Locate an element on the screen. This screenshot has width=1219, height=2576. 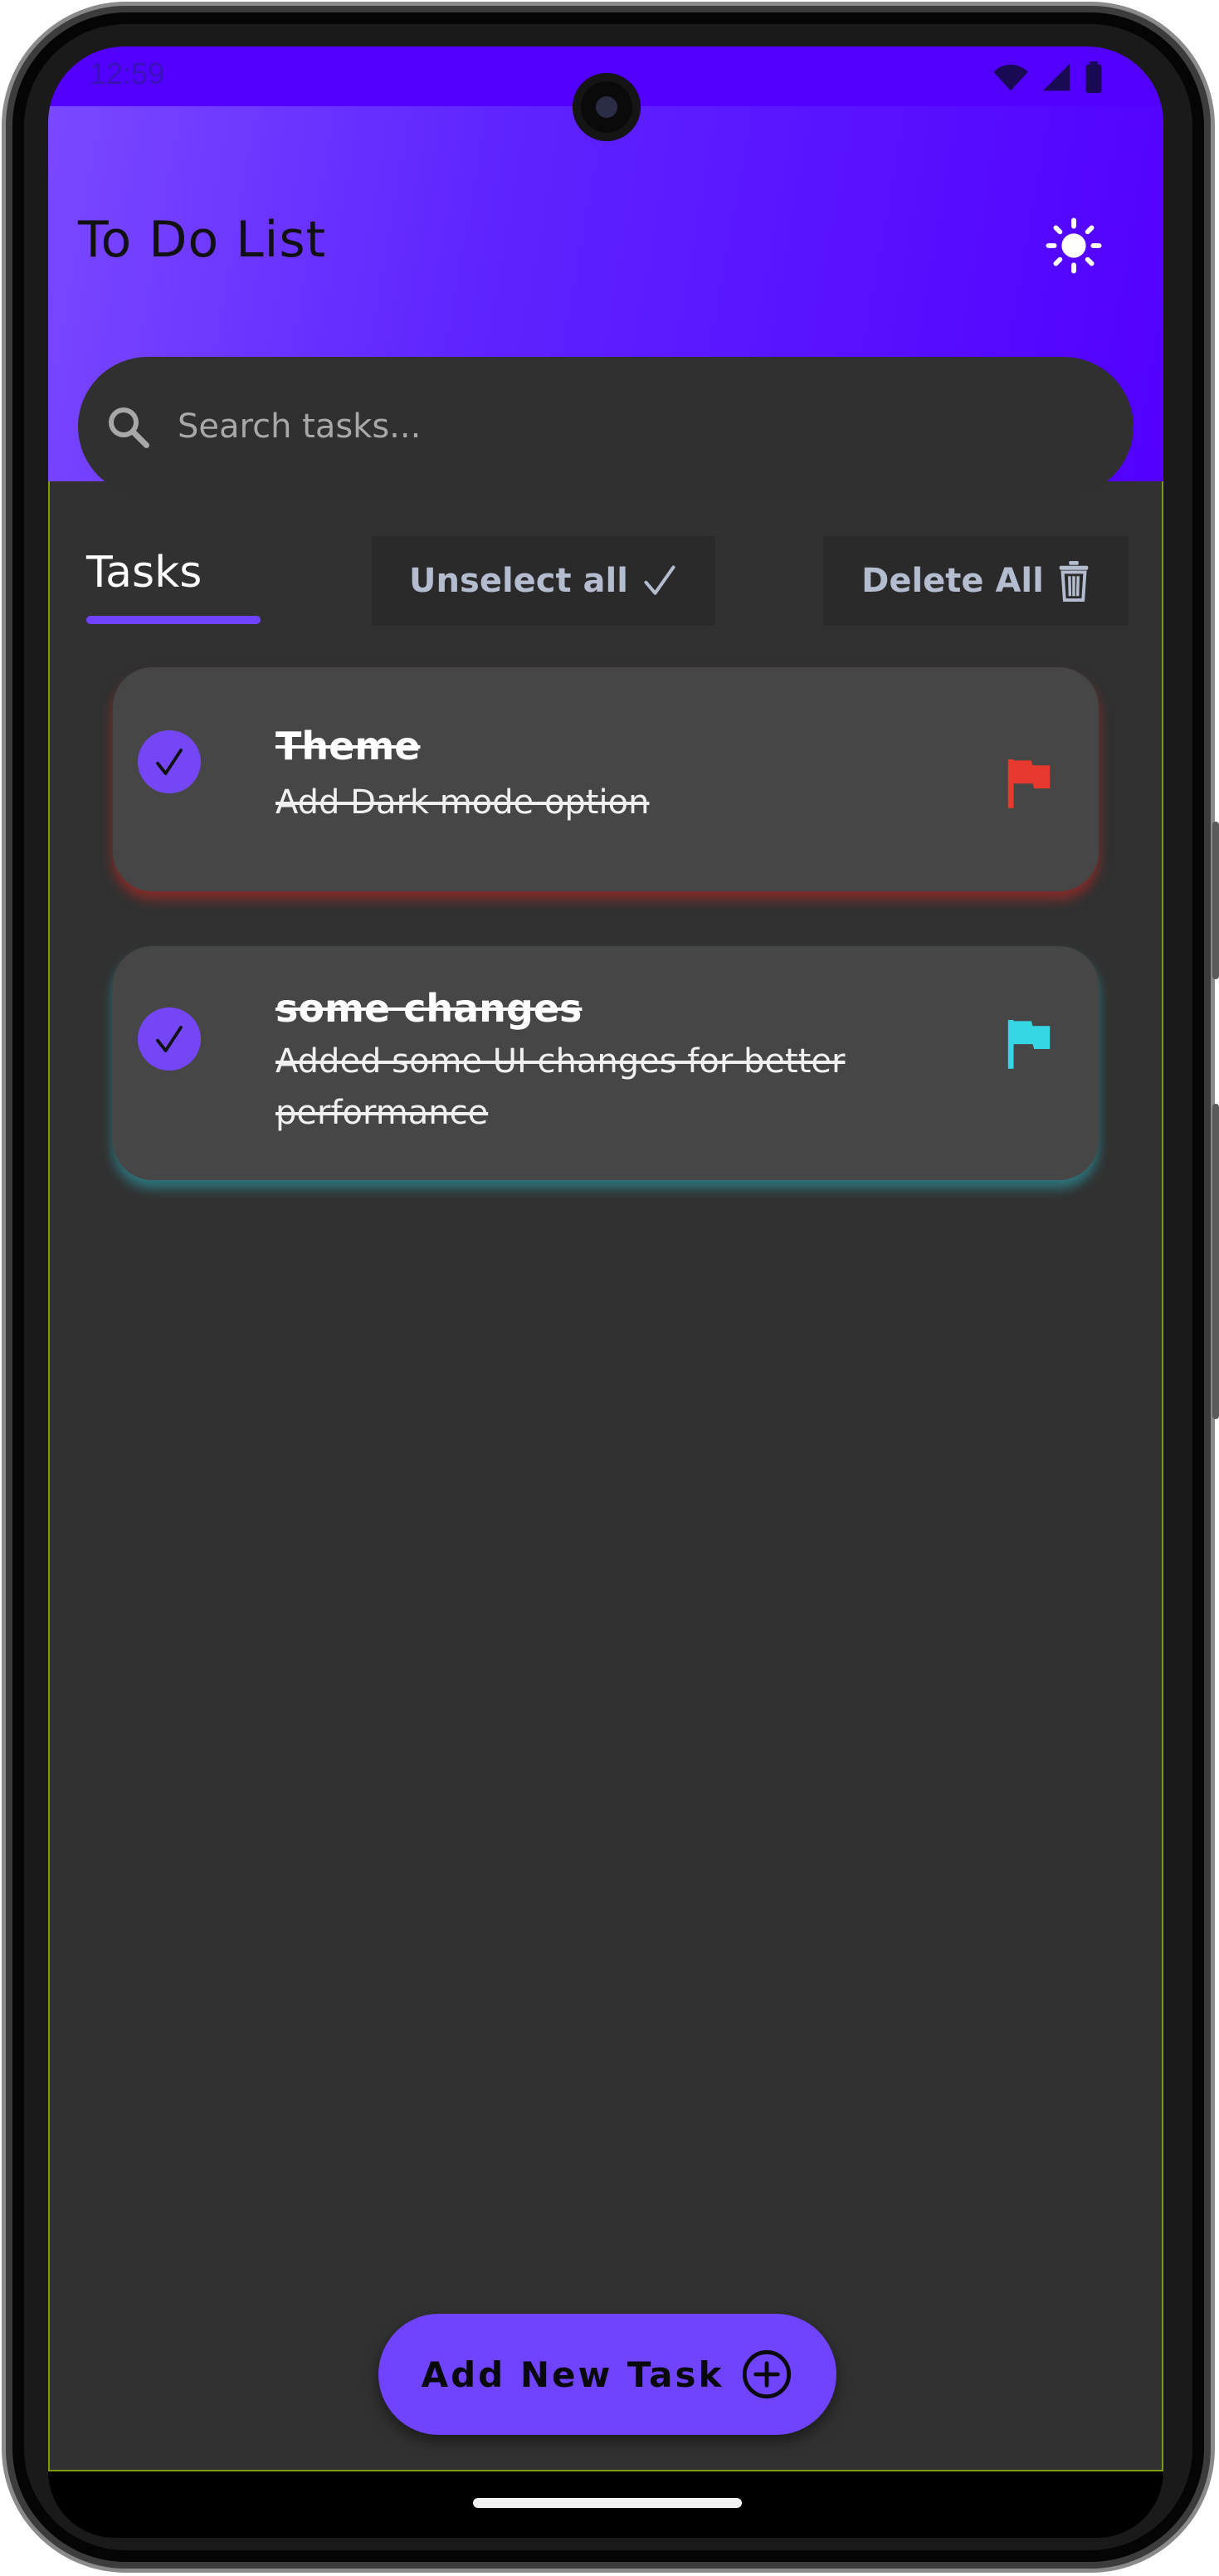
search-bar is located at coordinates (606, 427).